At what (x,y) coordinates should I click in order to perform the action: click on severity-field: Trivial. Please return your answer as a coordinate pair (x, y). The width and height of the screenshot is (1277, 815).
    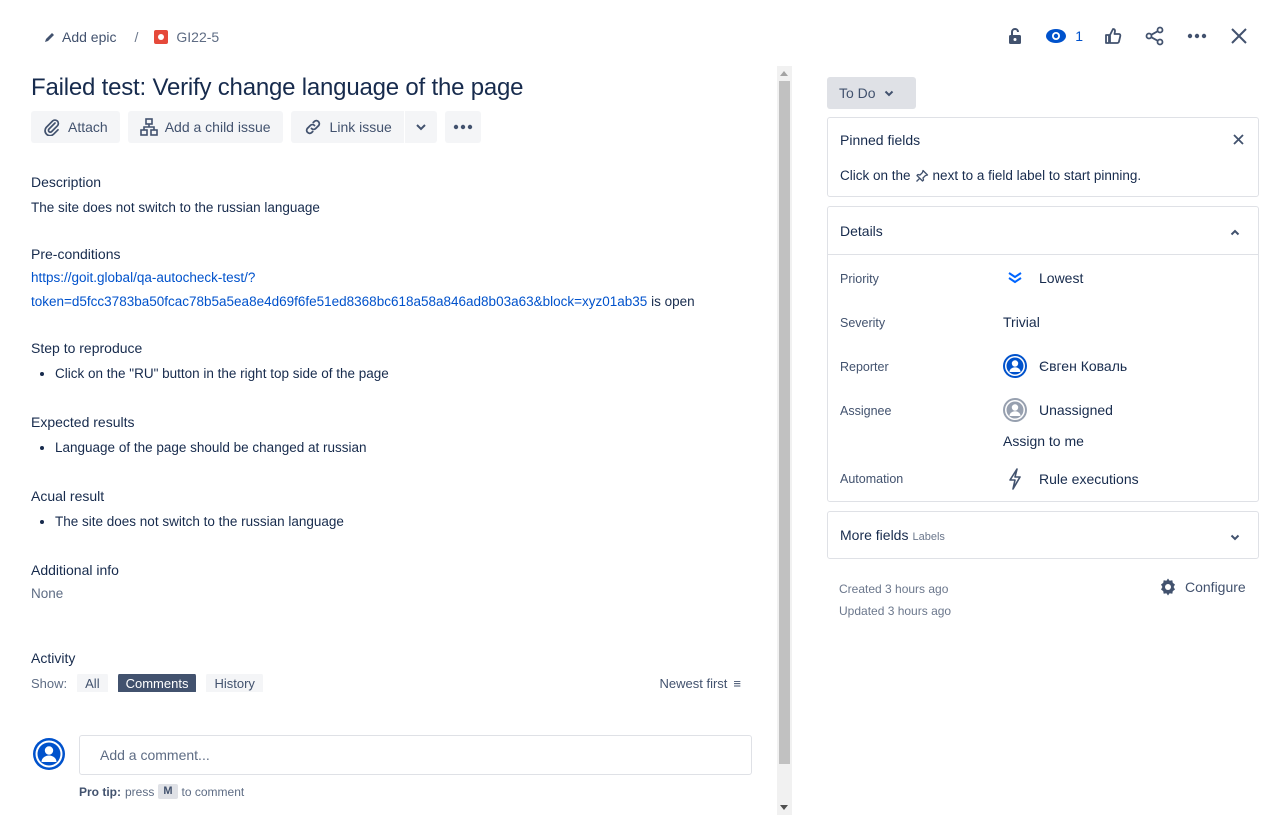
    Looking at the image, I should click on (1021, 322).